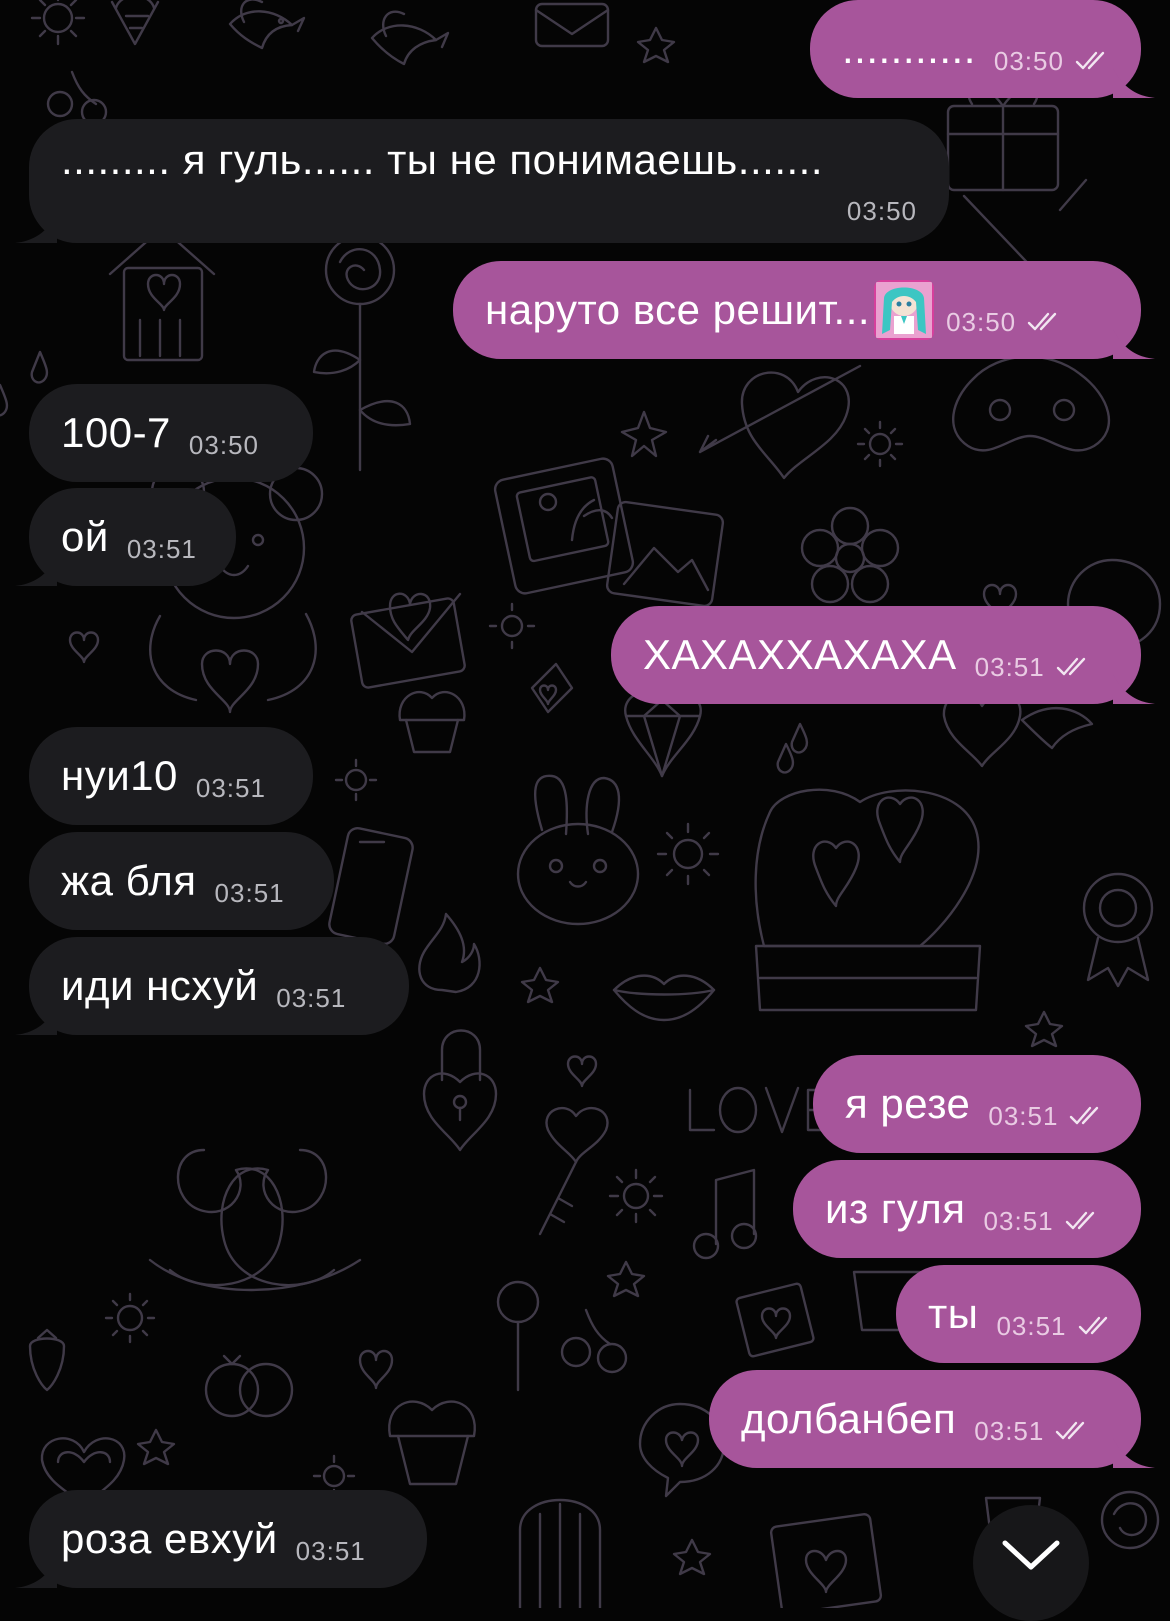 Image resolution: width=1170 pixels, height=1621 pixels. What do you see at coordinates (977, 1104) in the screenshot?
I see `message-bubble-outgoing: я резе 03:51` at bounding box center [977, 1104].